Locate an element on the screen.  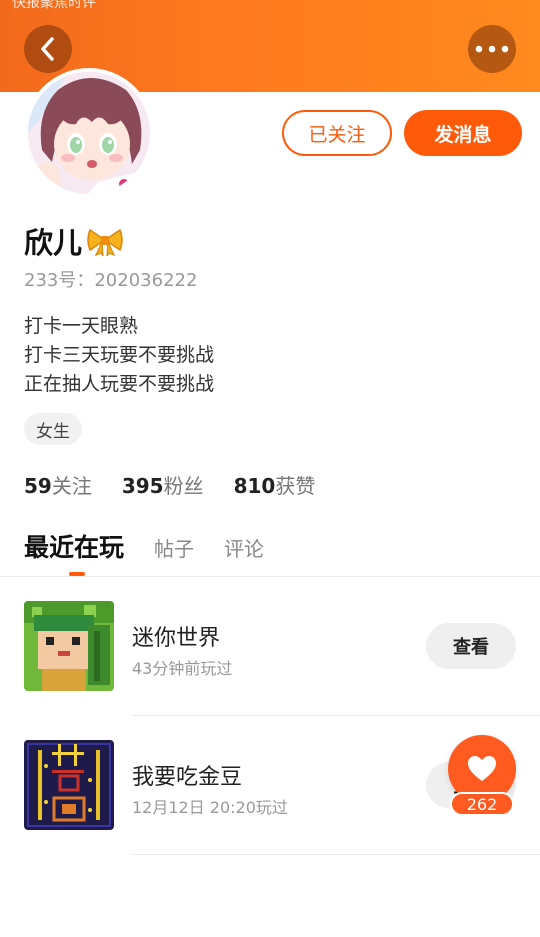
profile-name: 欣儿 is located at coordinates (74, 241).